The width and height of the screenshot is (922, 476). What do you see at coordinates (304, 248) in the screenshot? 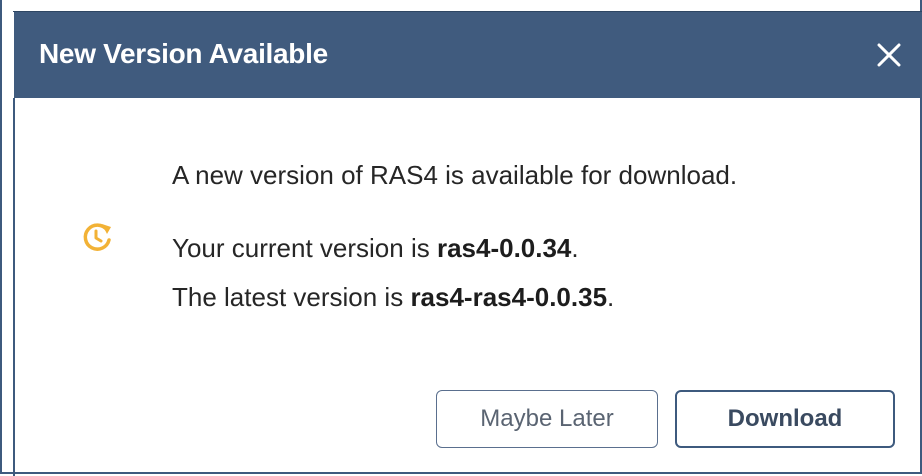
I see `current-version-prefix: Your current version is` at bounding box center [304, 248].